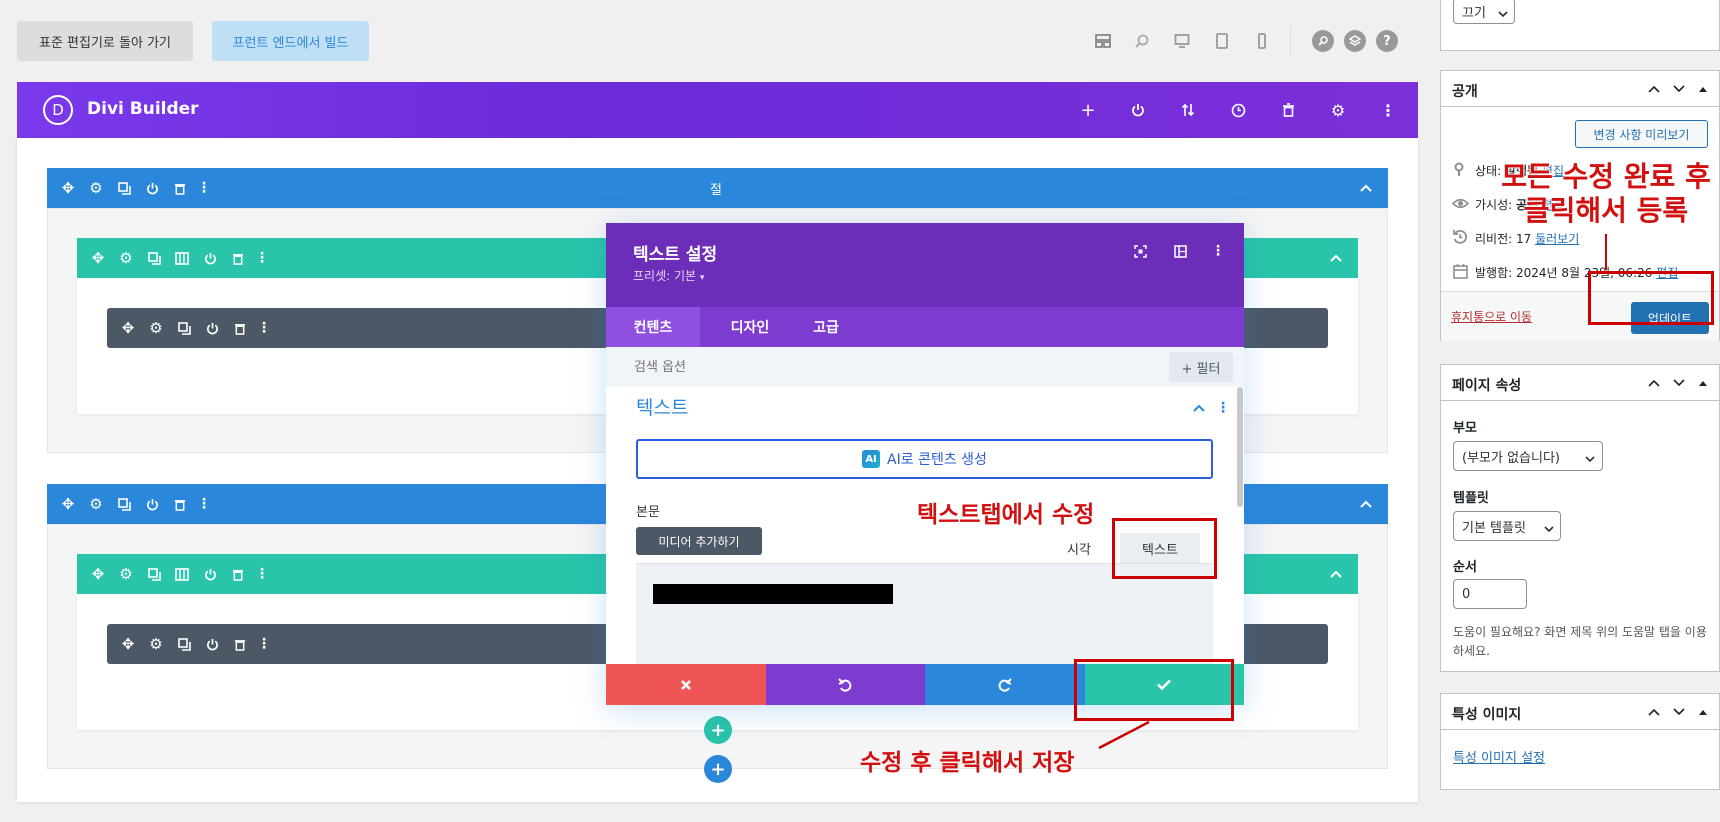  I want to click on desktop-icon, so click(1182, 41).